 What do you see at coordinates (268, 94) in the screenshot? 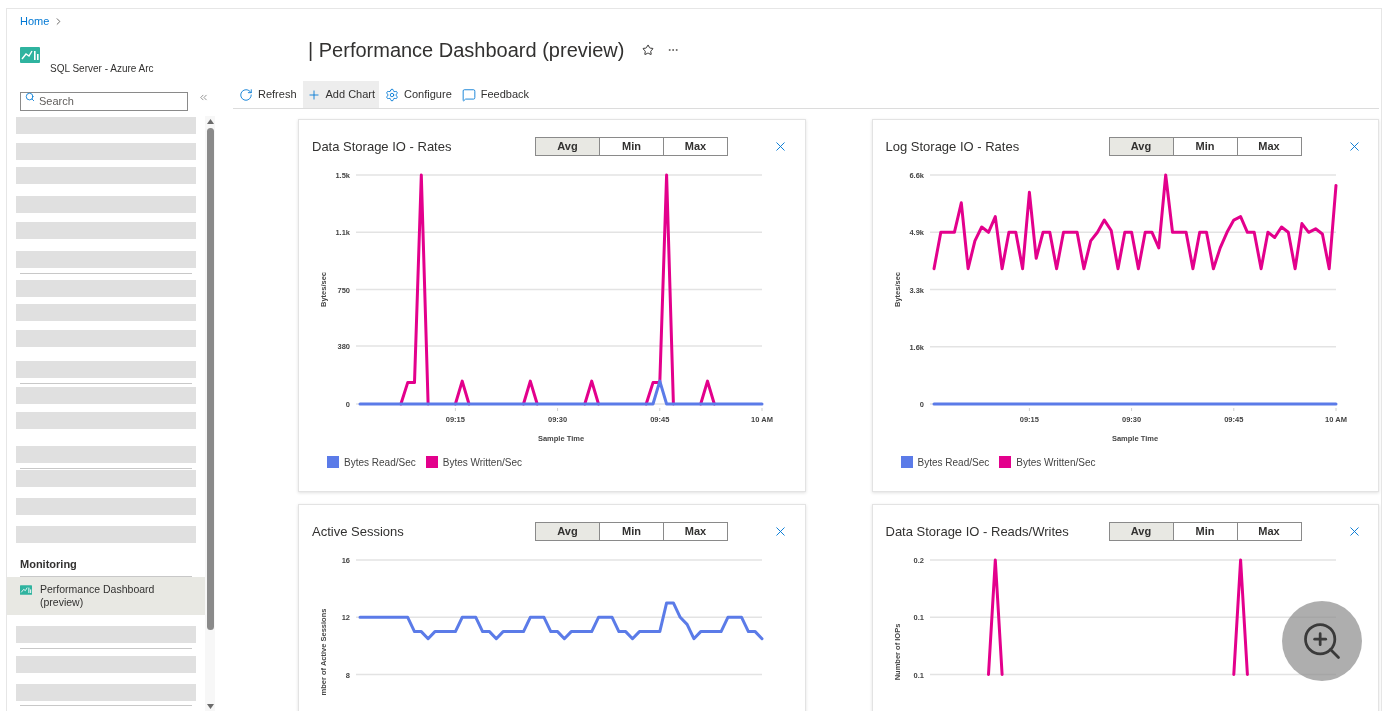
I see `toolbar-button: Refresh` at bounding box center [268, 94].